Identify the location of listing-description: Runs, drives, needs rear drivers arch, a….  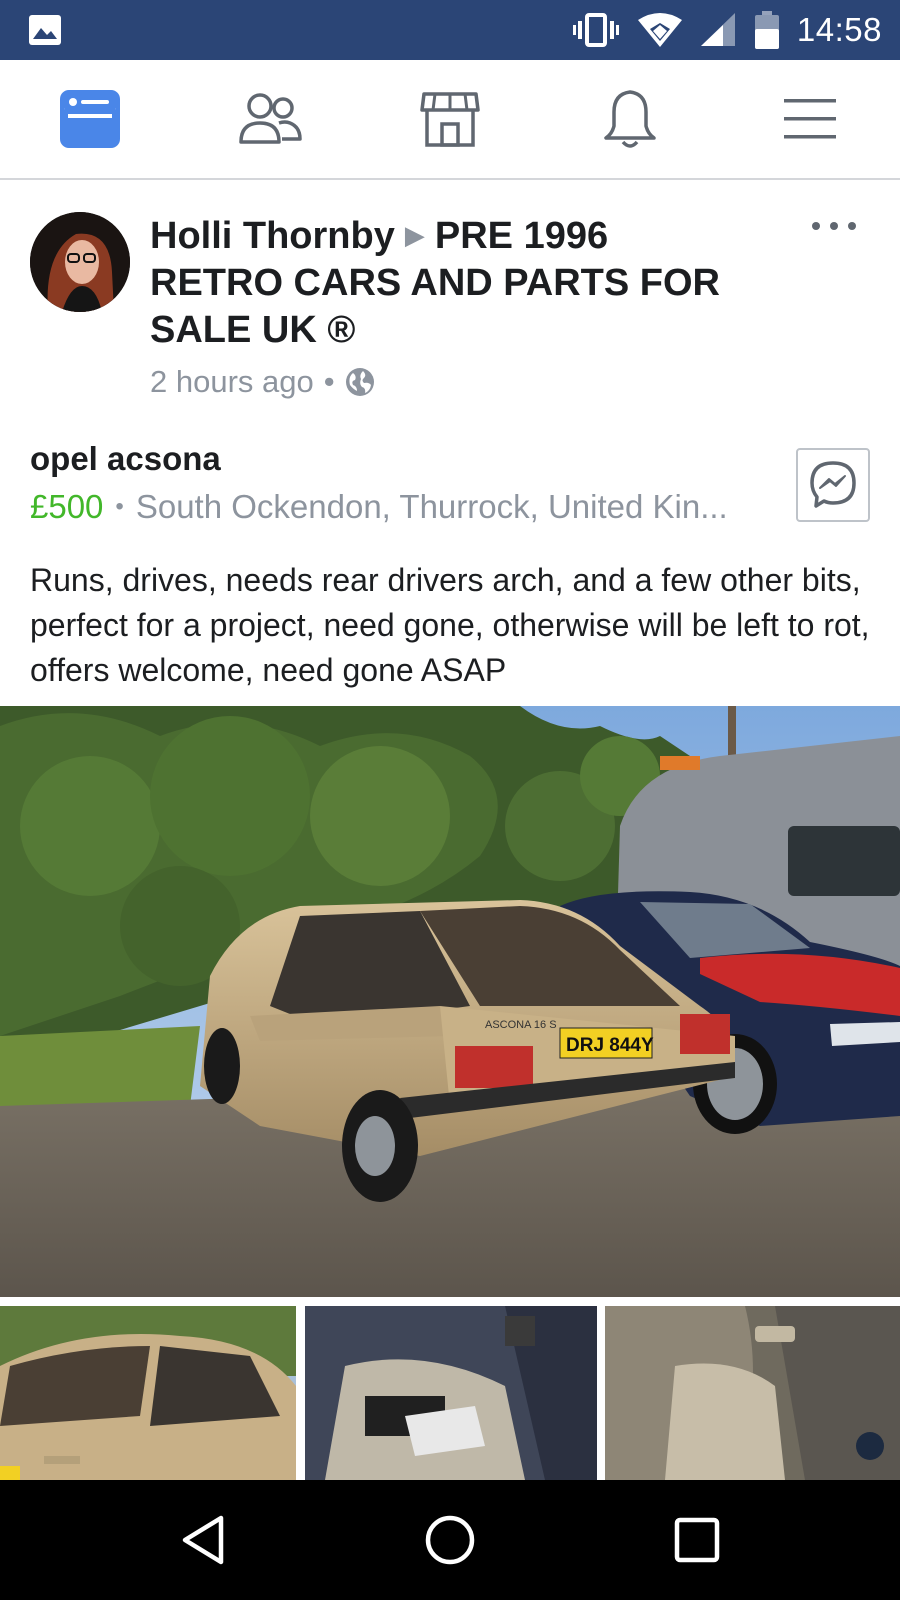
(450, 625).